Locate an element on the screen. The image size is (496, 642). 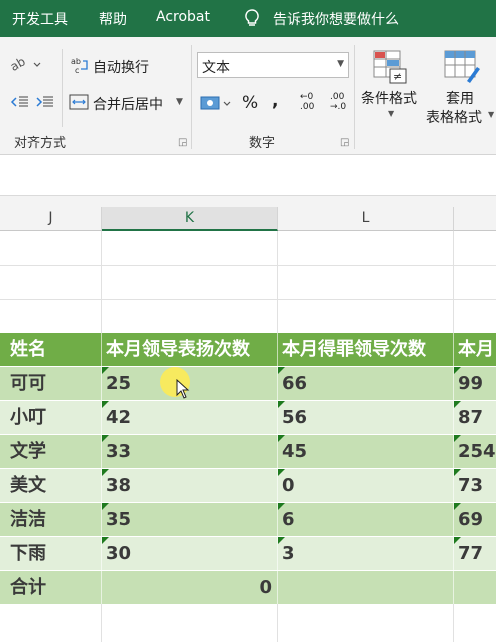
cell-m: 87 is located at coordinates (475, 417).